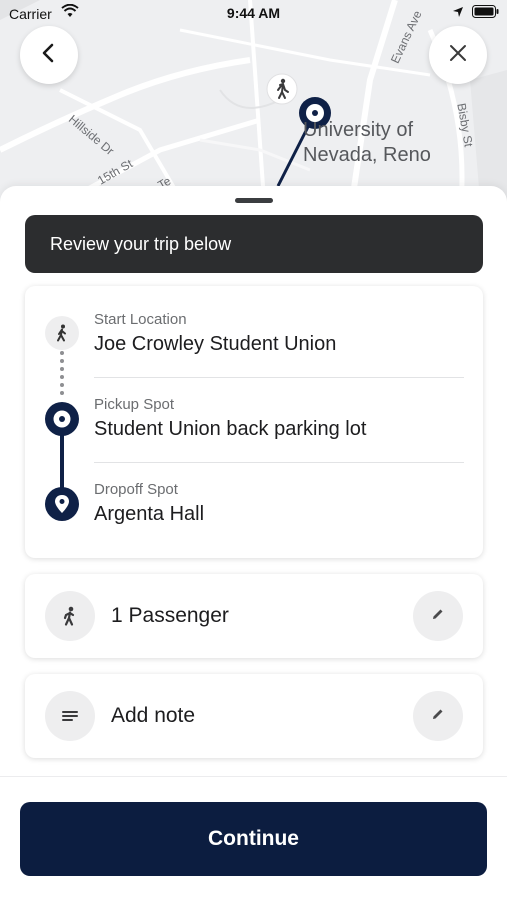 The height and width of the screenshot is (900, 507). I want to click on start-location-value: Joe Crowley Student Union, so click(215, 344).